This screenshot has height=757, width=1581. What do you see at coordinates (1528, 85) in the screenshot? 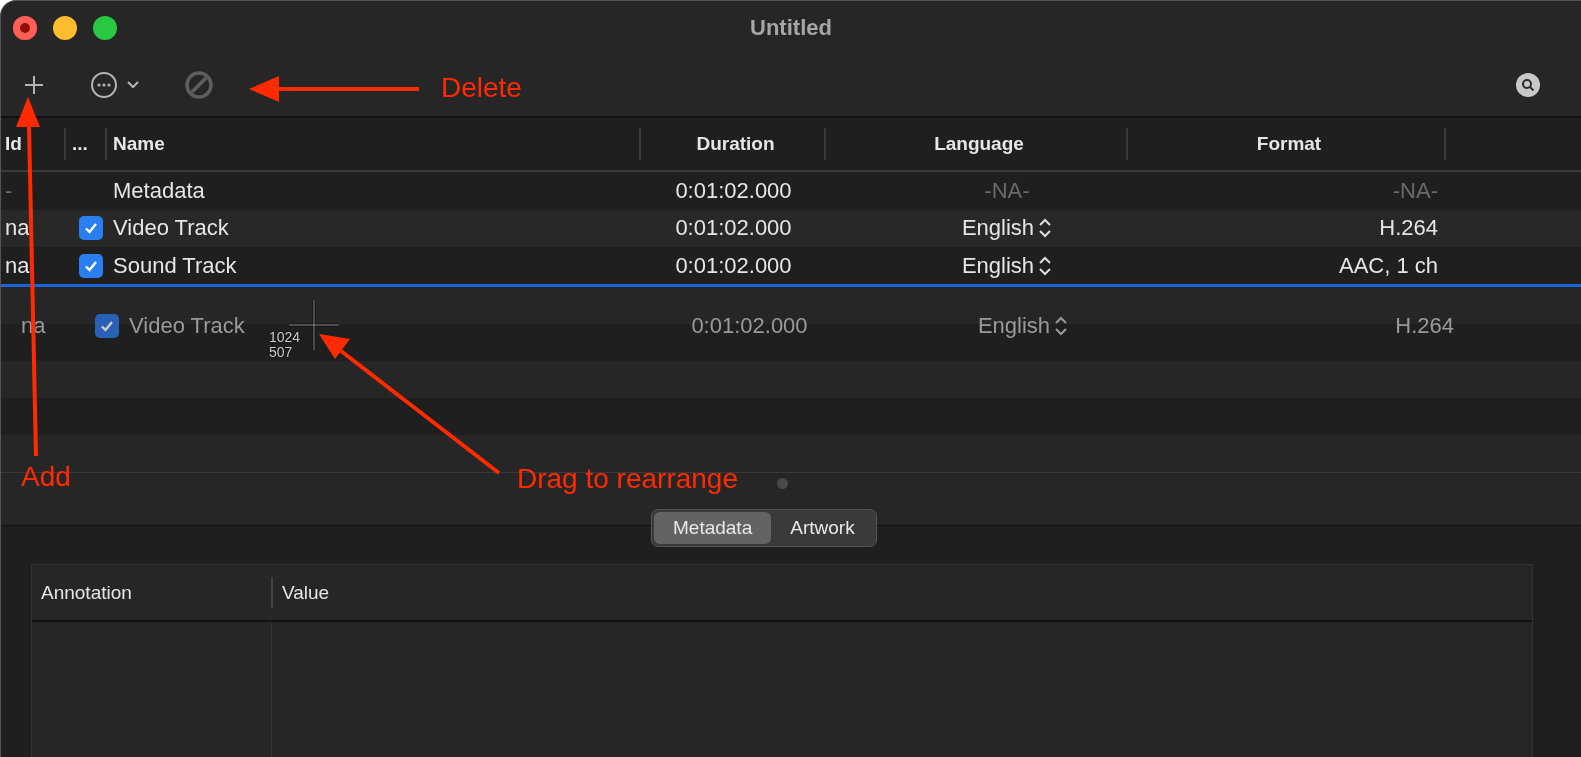
I see `search-icon` at bounding box center [1528, 85].